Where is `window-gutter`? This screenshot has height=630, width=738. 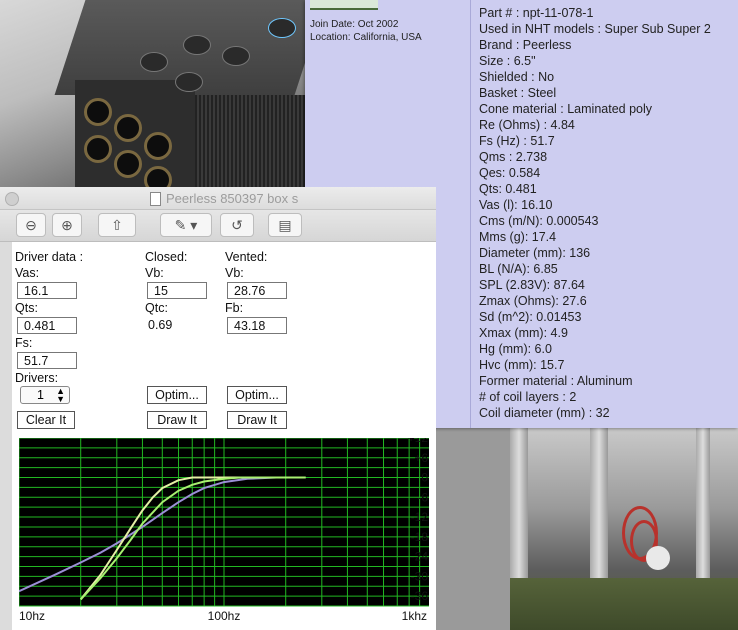
window-gutter is located at coordinates (6, 436).